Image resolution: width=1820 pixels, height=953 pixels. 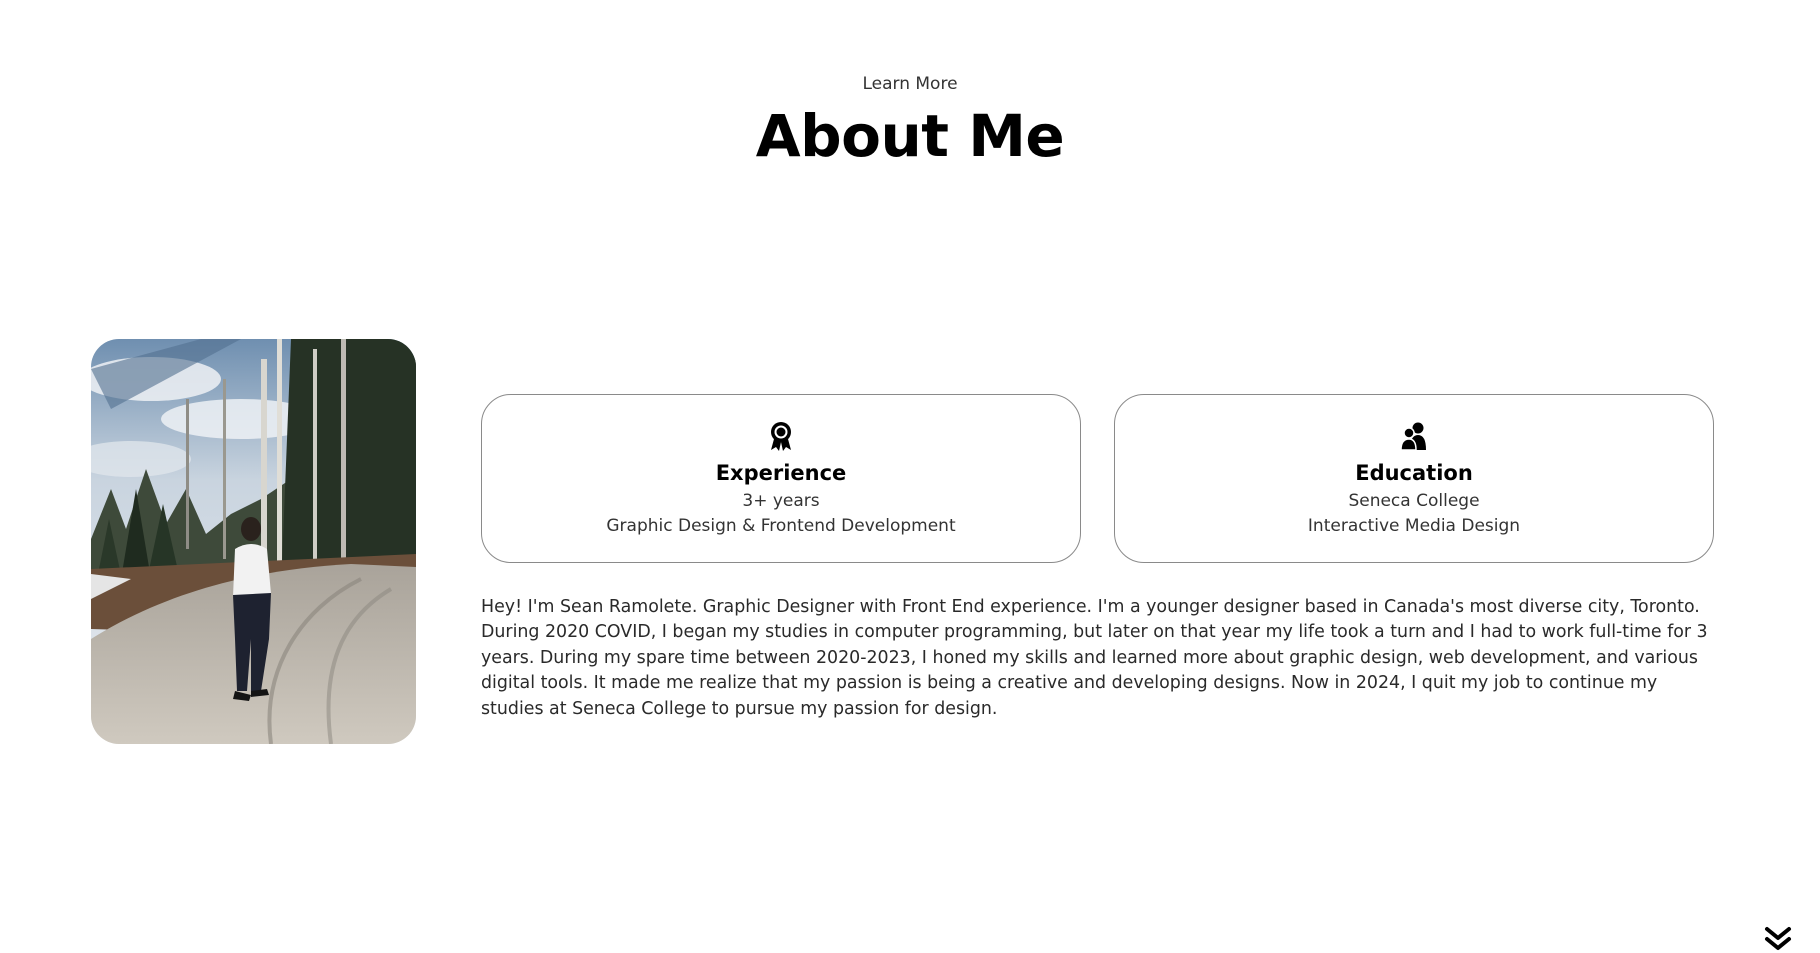 I want to click on experience-field: Graphic Design & Frontend Development, so click(x=781, y=526).